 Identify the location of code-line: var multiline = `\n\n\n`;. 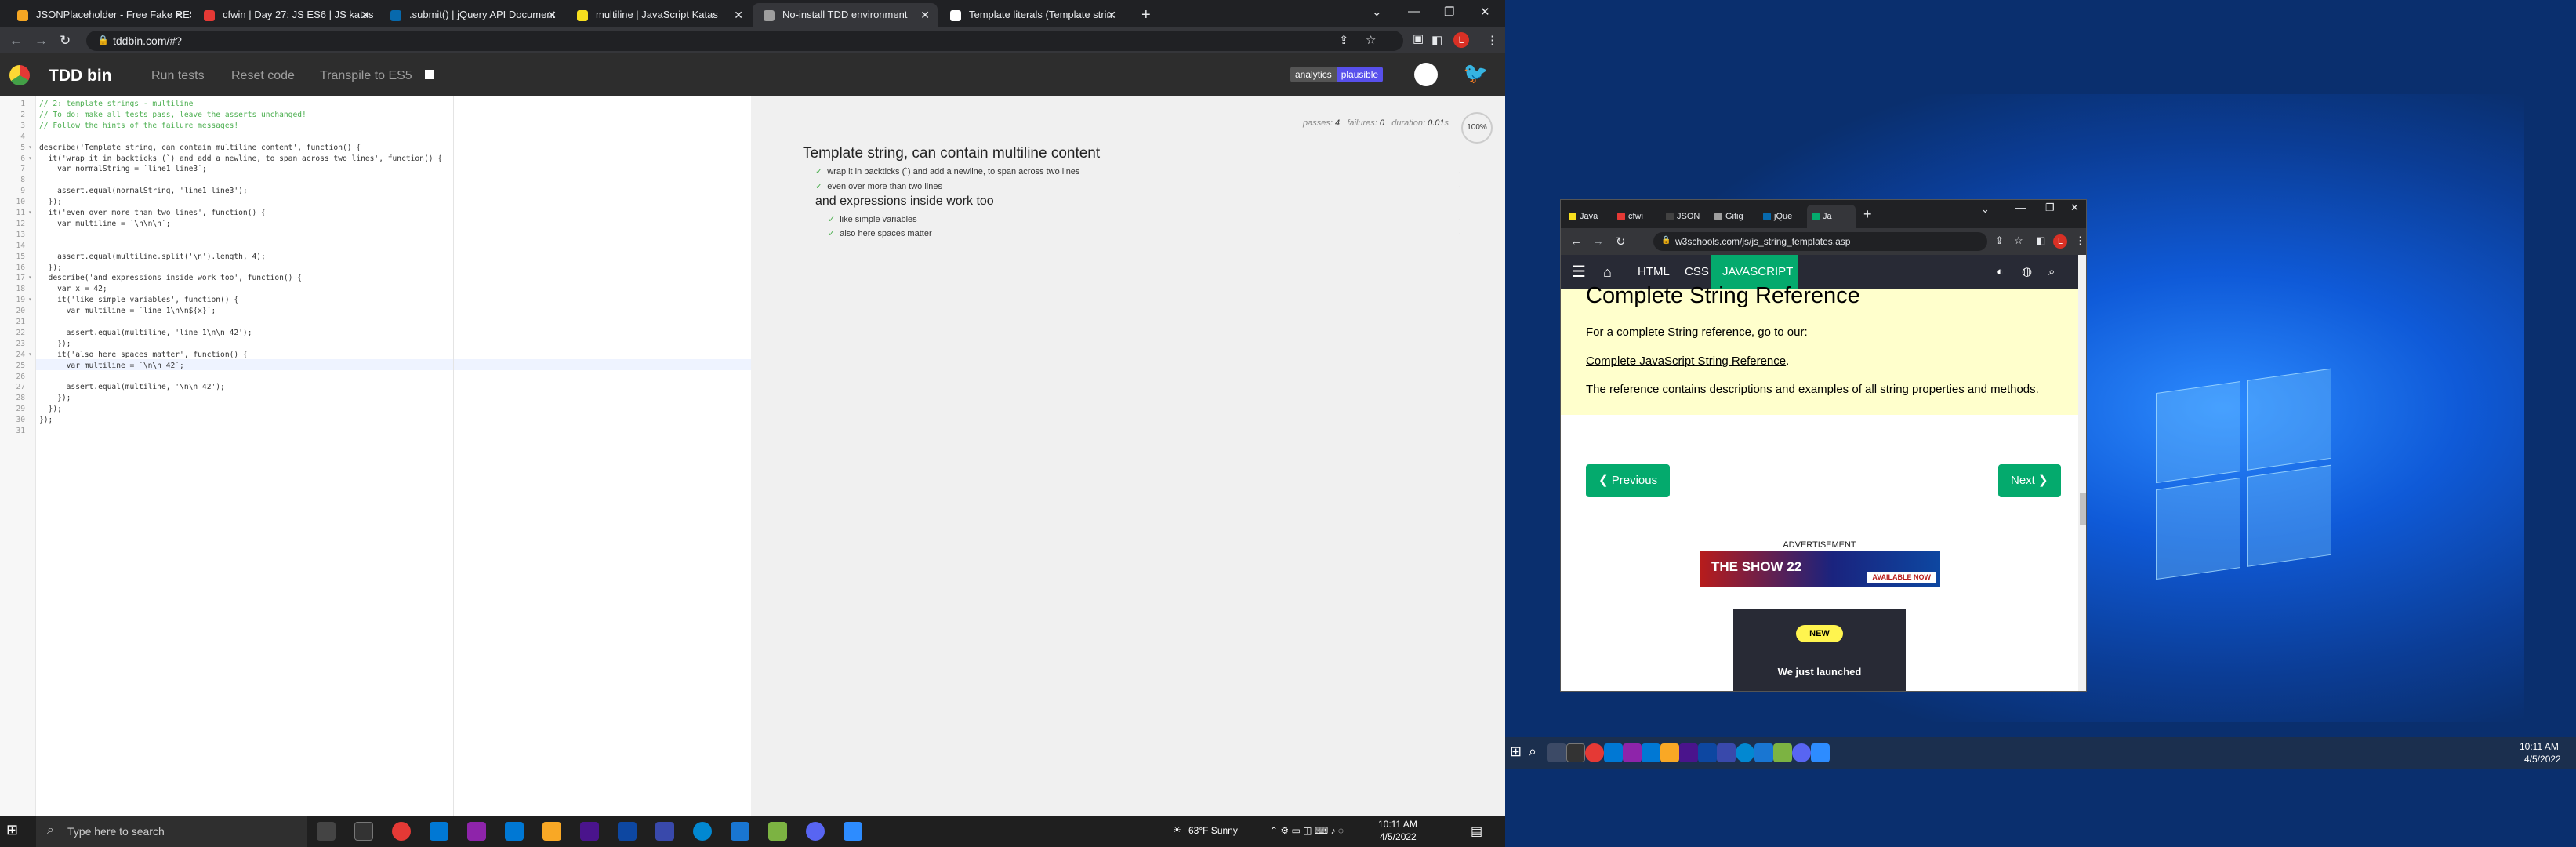
(105, 224).